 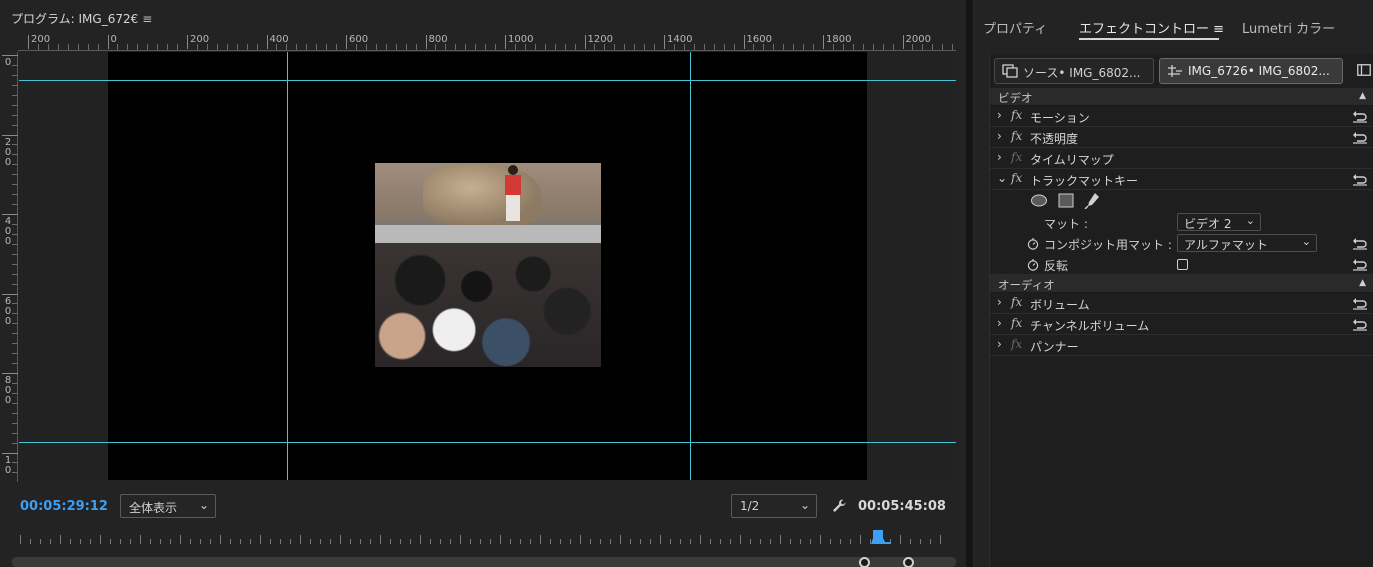 I want to click on tab-properties: プロパティ, so click(x=1015, y=27).